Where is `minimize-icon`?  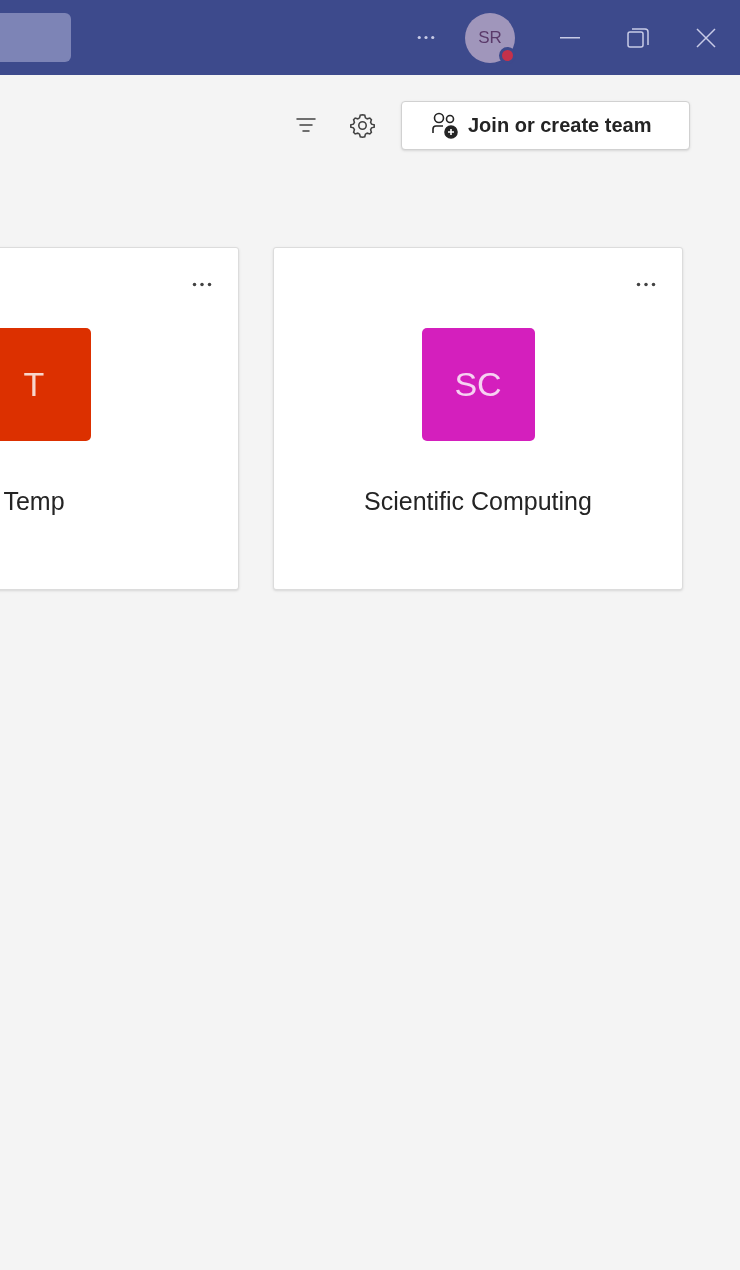
minimize-icon is located at coordinates (570, 37).